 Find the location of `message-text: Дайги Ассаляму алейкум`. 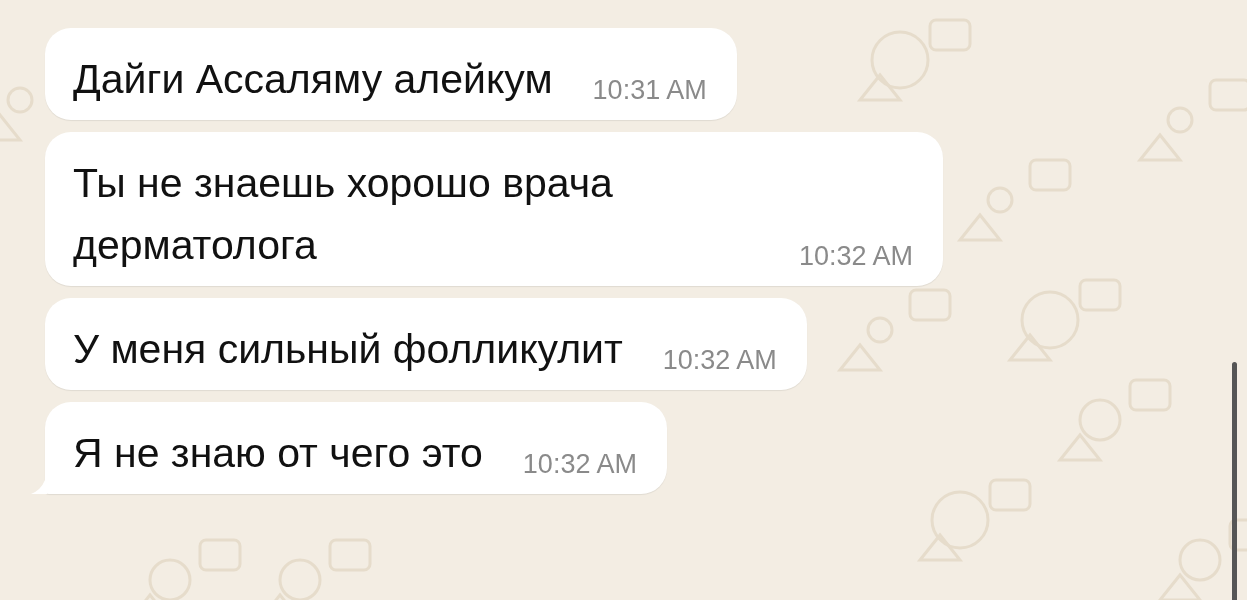

message-text: Дайги Ассаляму алейкум is located at coordinates (313, 79).